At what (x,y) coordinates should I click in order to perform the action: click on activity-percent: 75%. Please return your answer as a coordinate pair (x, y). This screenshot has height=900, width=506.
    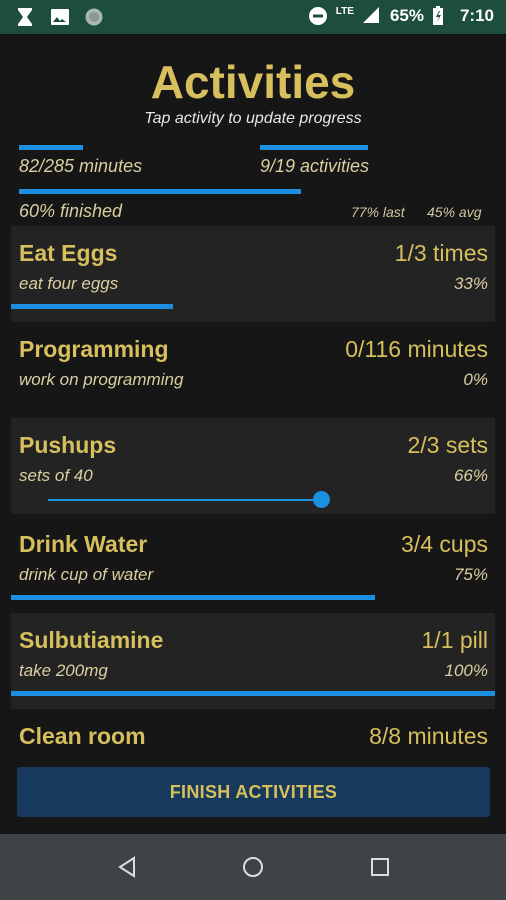
    Looking at the image, I should click on (470, 574).